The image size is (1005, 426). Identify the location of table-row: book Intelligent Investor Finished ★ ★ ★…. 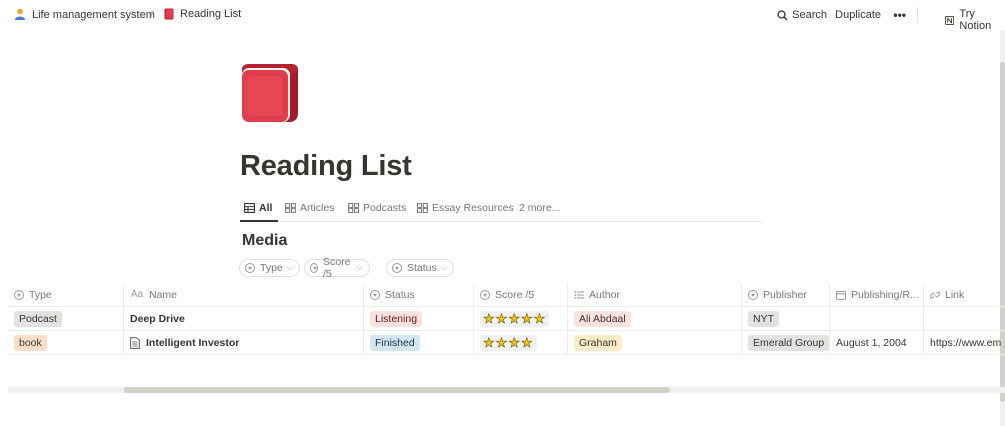
(506, 343).